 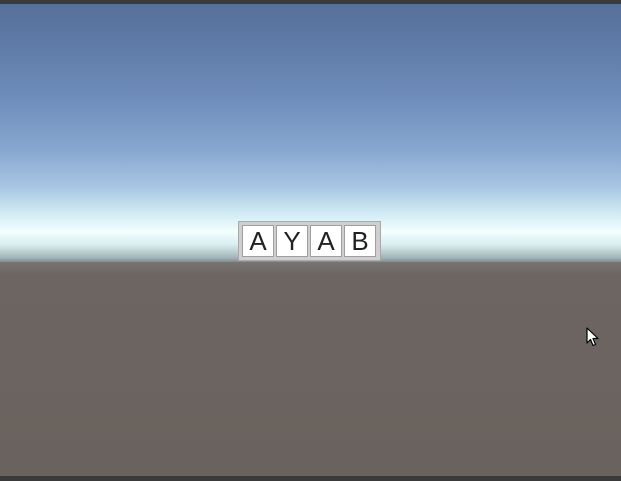 What do you see at coordinates (292, 241) in the screenshot?
I see `letter-tile-2: Y` at bounding box center [292, 241].